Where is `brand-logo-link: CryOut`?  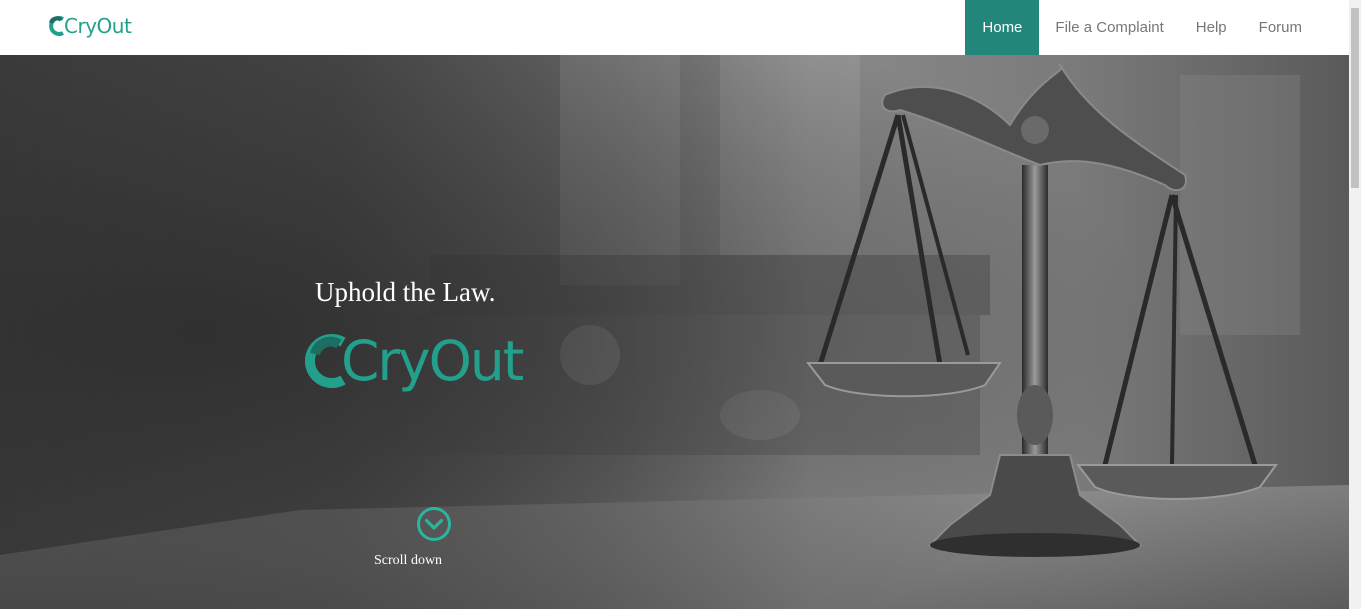
brand-logo-link: CryOut is located at coordinates (89, 26).